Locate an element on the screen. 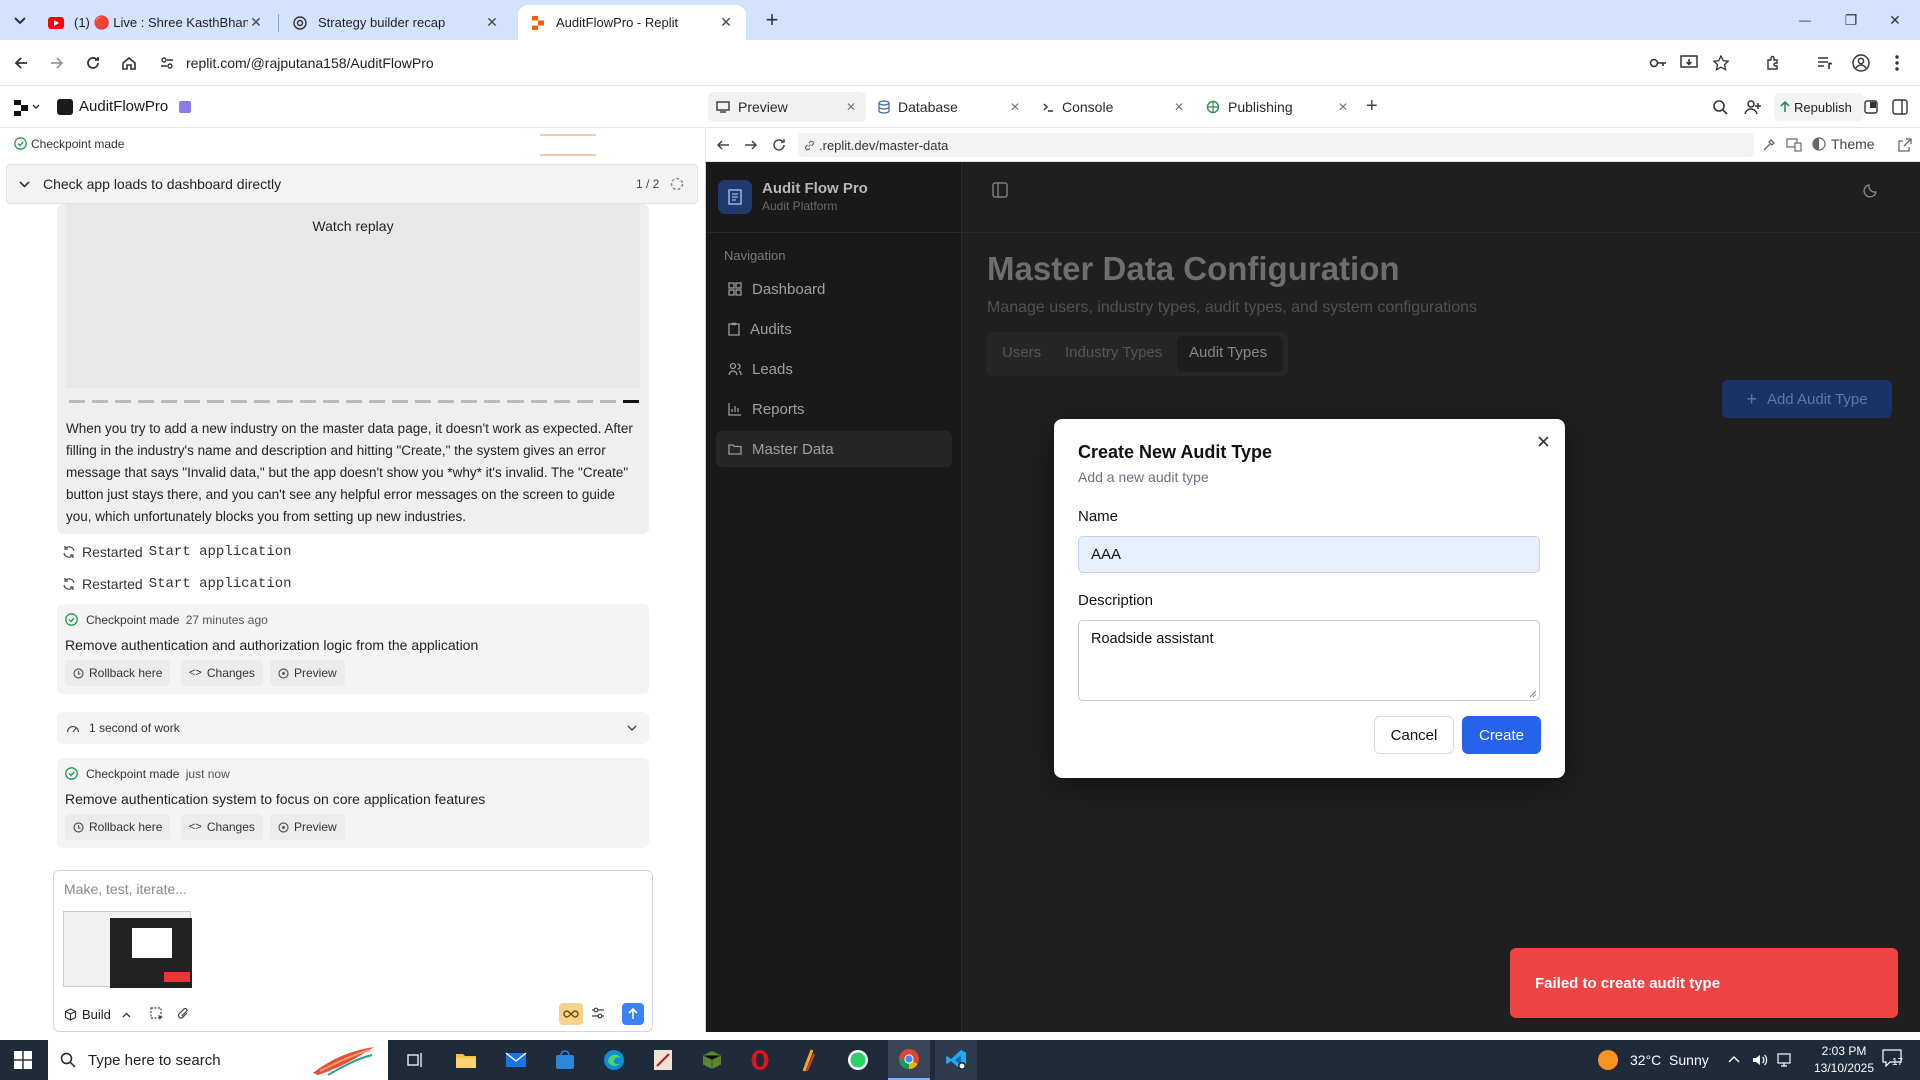 The width and height of the screenshot is (1920, 1080). attached-screenshot-thumbnail is located at coordinates (127, 949).